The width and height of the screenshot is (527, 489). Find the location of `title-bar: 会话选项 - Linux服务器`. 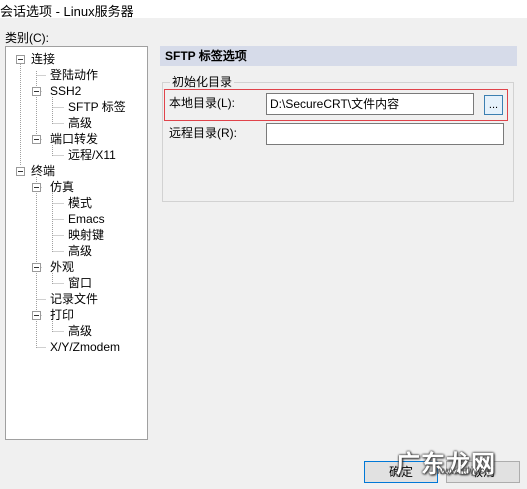

title-bar: 会话选项 - Linux服务器 is located at coordinates (263, 9).